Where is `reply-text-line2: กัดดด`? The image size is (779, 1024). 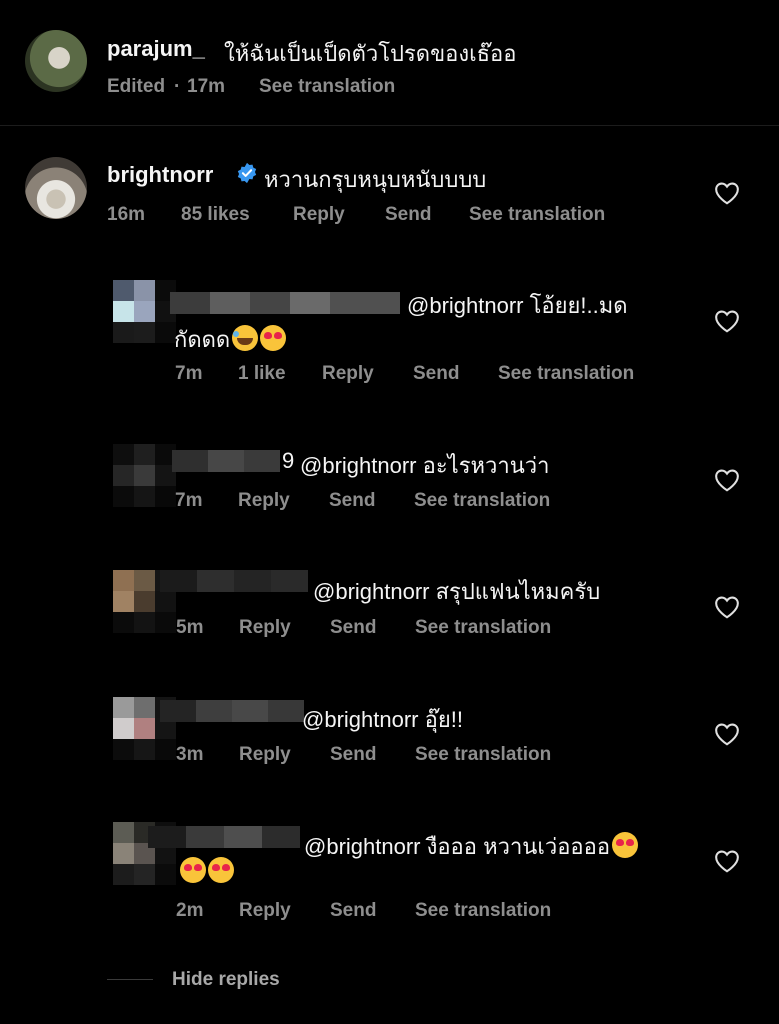 reply-text-line2: กัดดด is located at coordinates (230, 339).